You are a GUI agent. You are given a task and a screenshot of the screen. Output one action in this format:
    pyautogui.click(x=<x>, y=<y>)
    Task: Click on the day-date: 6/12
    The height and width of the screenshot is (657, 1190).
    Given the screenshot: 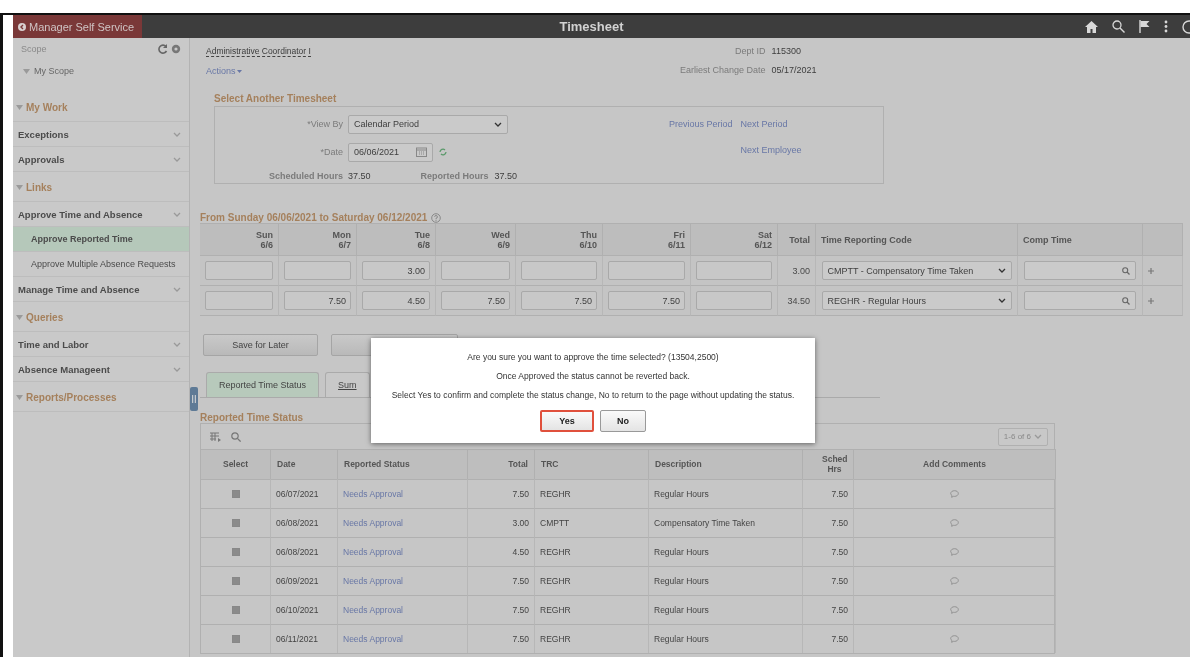 What is the action you would take?
    pyautogui.click(x=763, y=244)
    